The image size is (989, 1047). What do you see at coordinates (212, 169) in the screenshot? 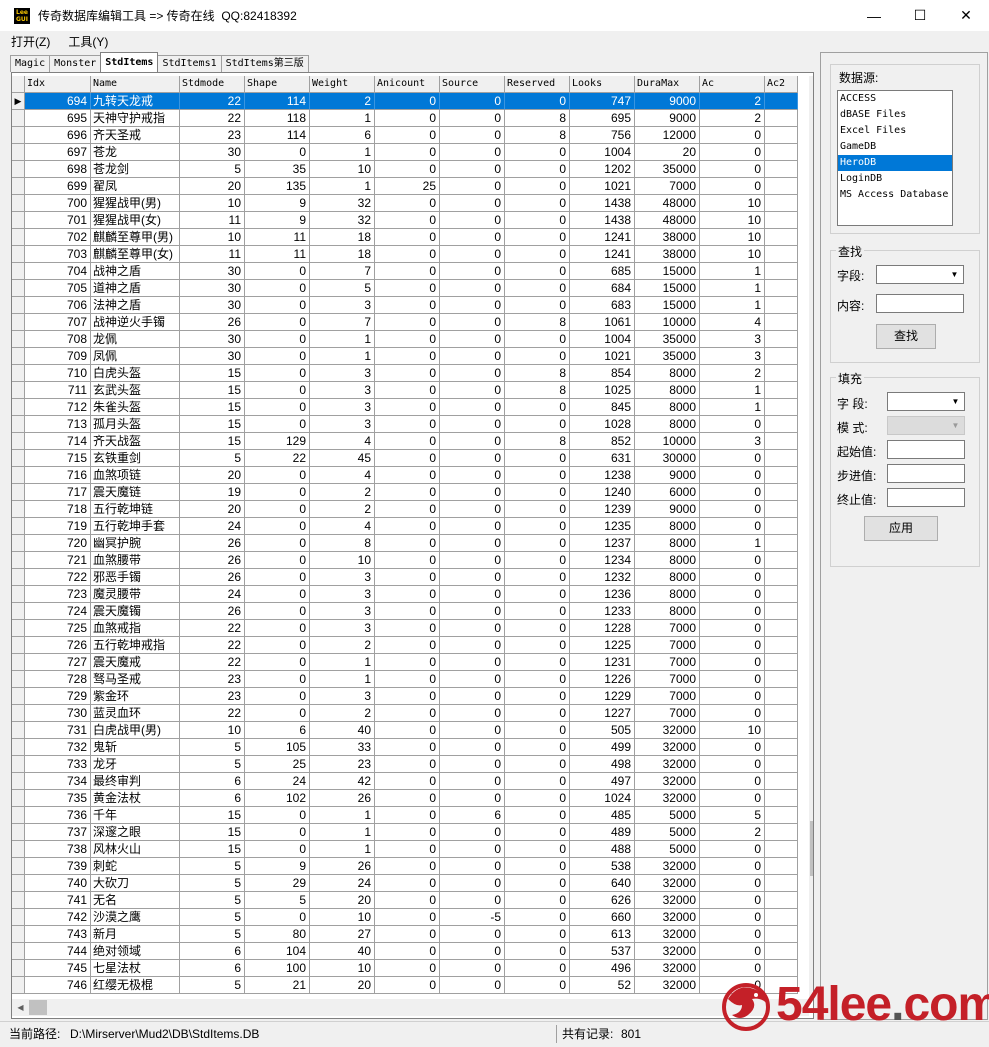
I see `cell-stdmode: 5` at bounding box center [212, 169].